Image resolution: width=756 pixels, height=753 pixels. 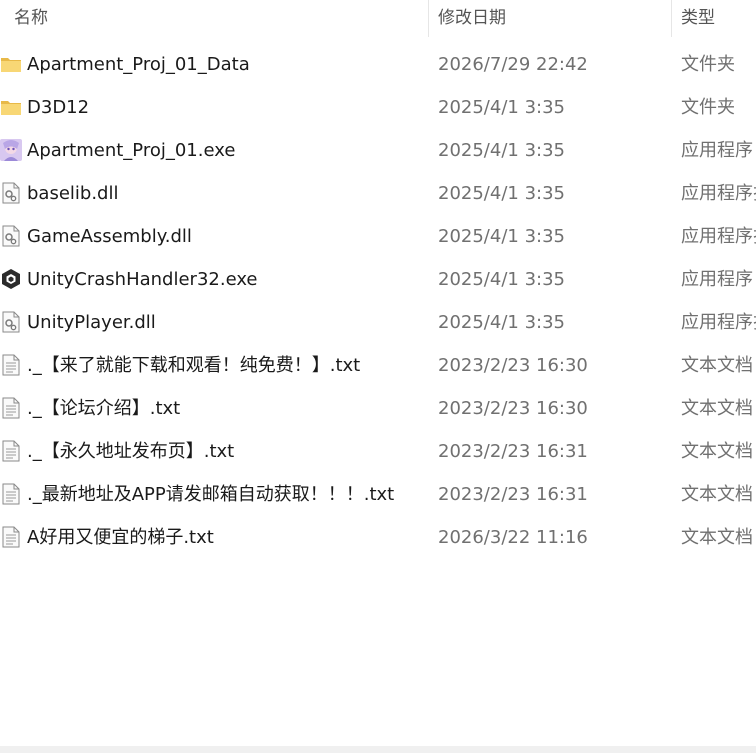 I want to click on column-header-bar: ˅ 名称 修改日期 类型, so click(x=378, y=18).